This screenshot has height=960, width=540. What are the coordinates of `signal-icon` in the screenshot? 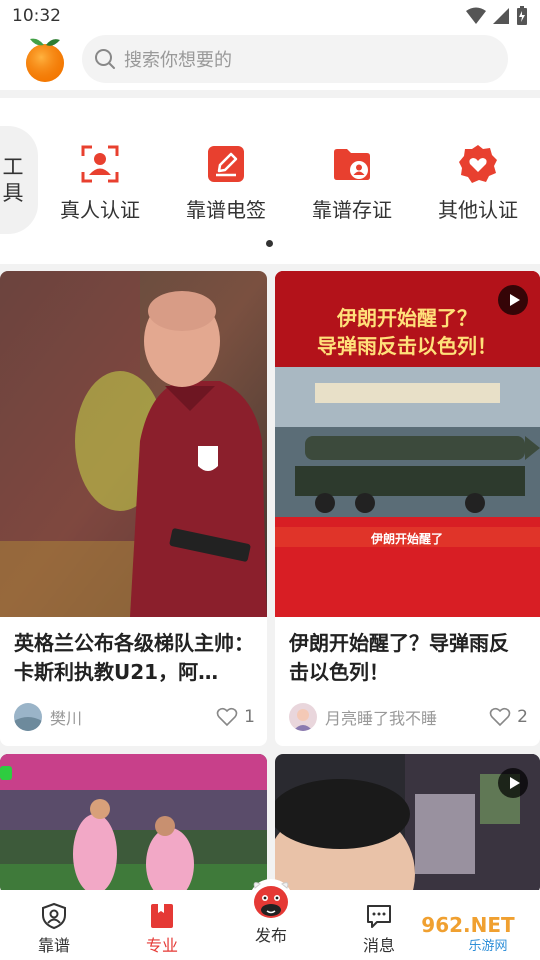 It's located at (501, 16).